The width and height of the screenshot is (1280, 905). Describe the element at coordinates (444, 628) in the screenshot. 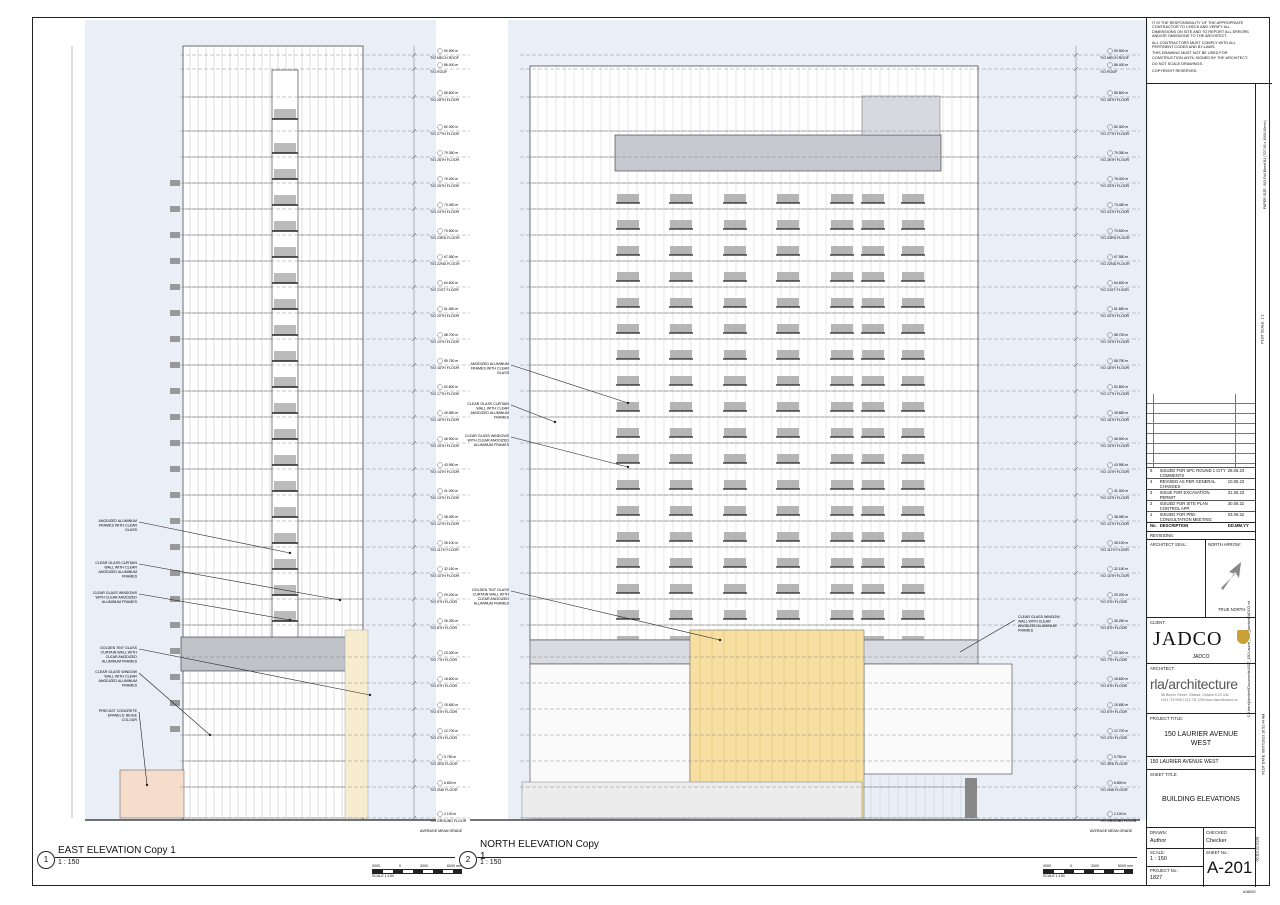

I see `level-name: T/O 8TH FLOOR` at that location.